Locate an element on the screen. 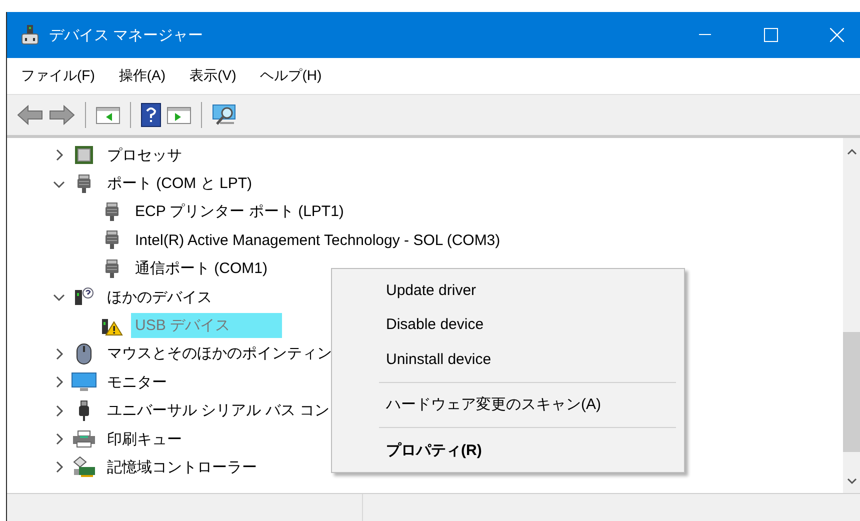 The width and height of the screenshot is (860, 521). menu-item: Update driver is located at coordinates (508, 290).